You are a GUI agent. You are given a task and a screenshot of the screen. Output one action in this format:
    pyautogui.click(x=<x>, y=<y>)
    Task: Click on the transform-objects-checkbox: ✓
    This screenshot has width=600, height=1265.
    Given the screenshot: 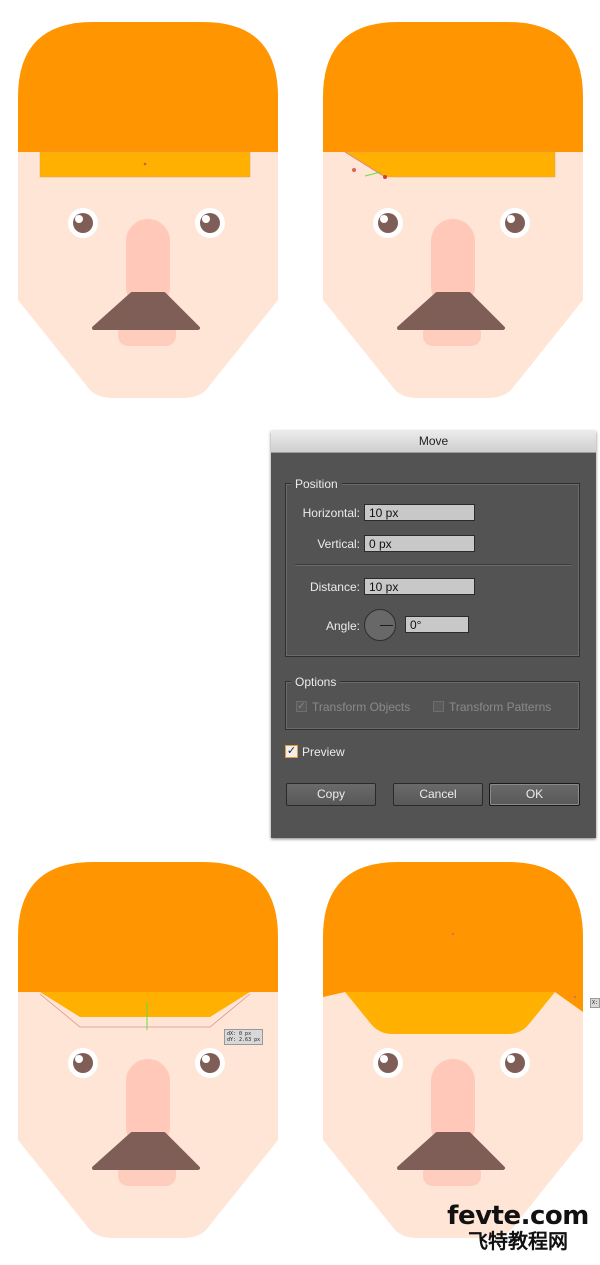 What is the action you would take?
    pyautogui.click(x=301, y=706)
    